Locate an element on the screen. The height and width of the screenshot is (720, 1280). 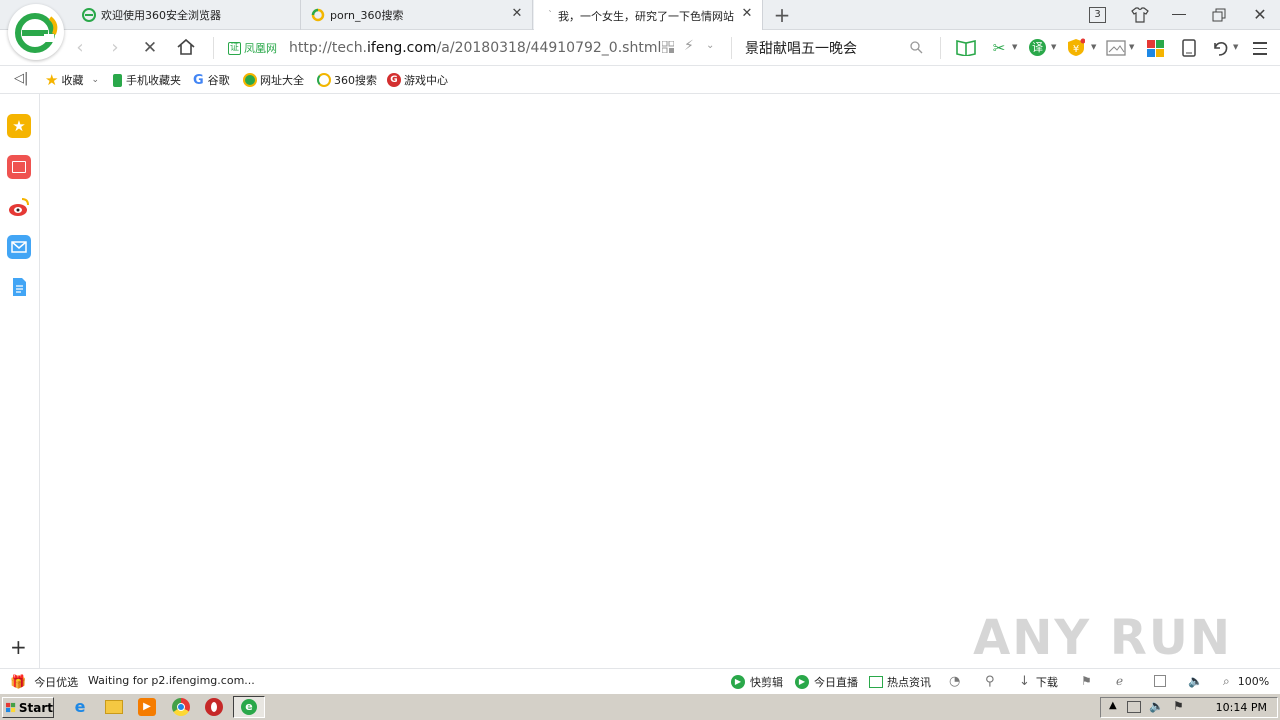
windows-logo-icon is located at coordinates (11, 707).